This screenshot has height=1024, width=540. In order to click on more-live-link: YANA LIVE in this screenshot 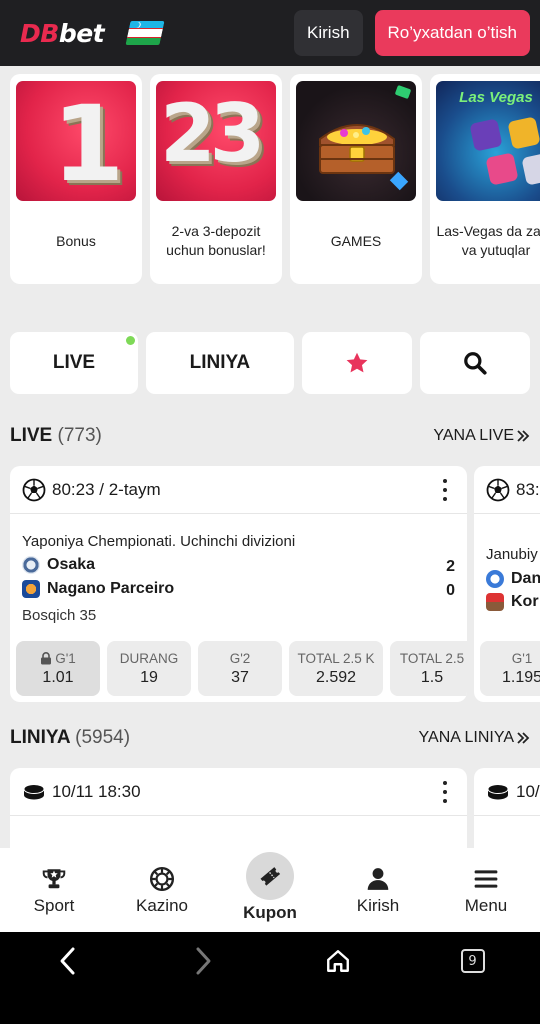, I will do `click(481, 436)`.